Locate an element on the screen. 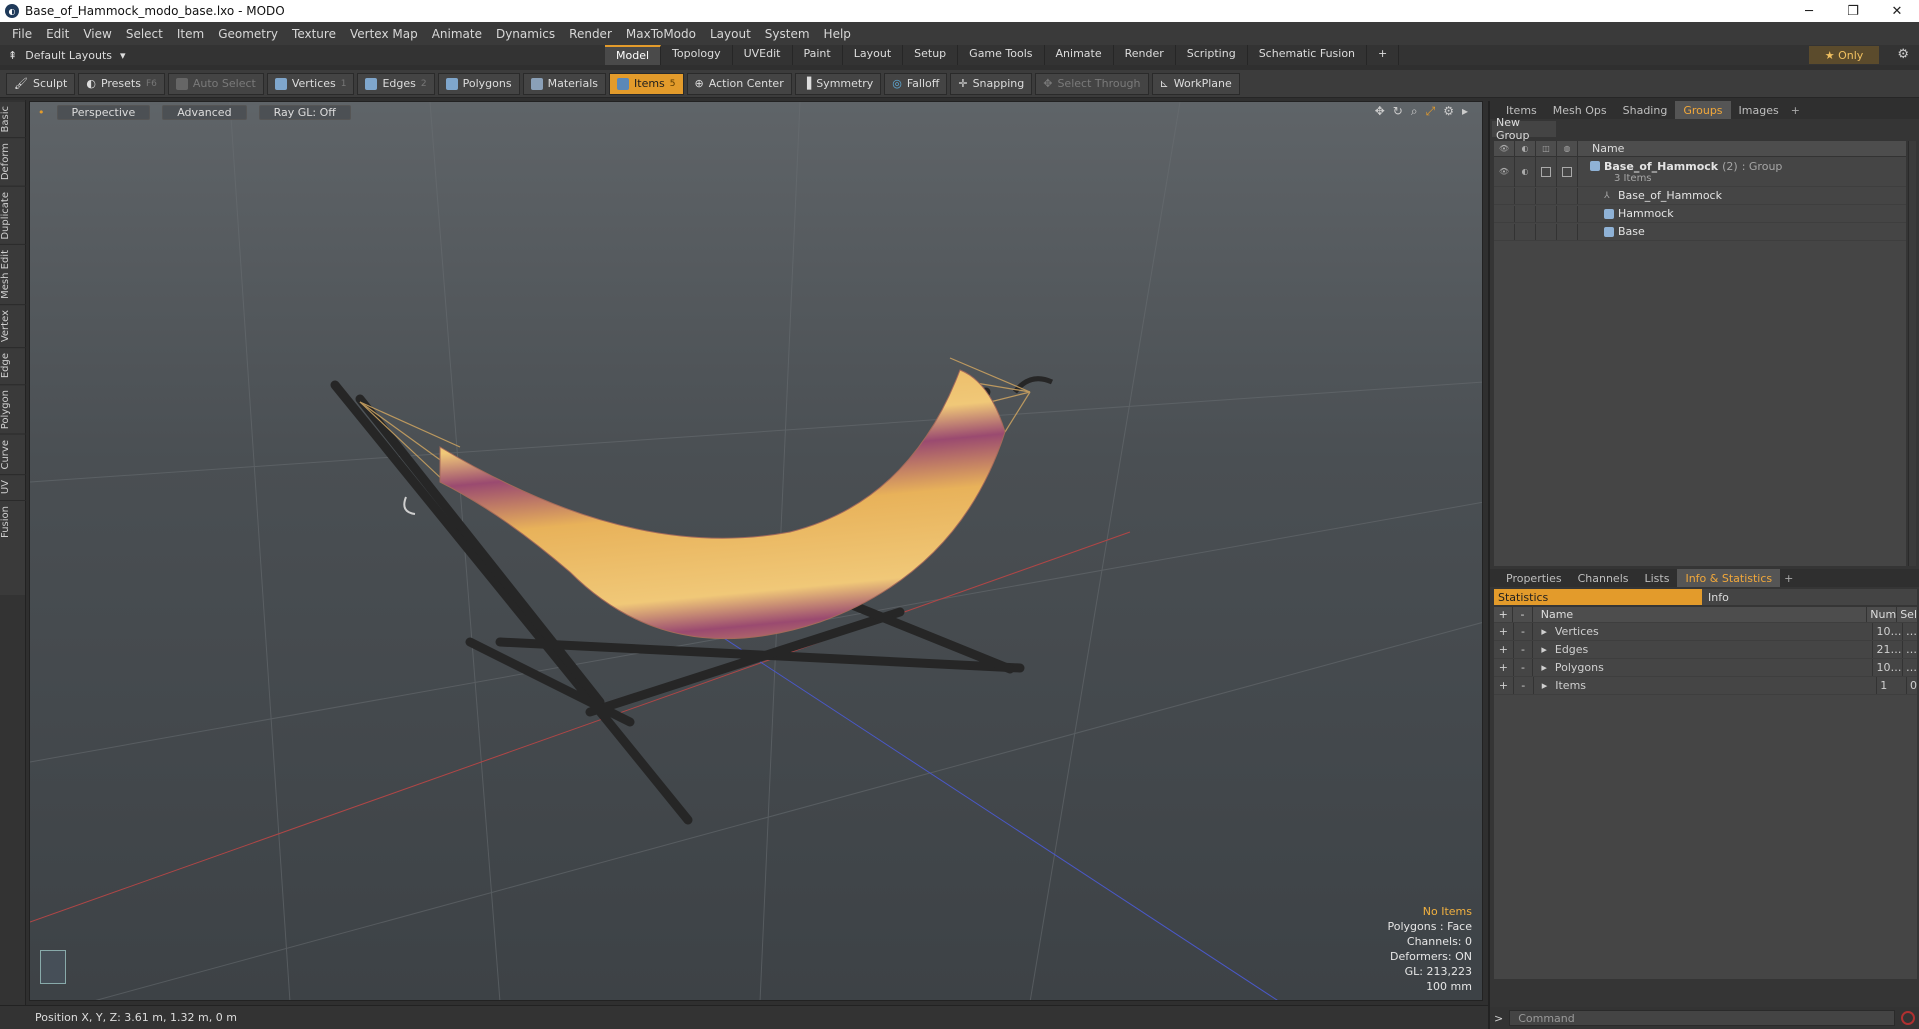 The image size is (1919, 1029). only-button: ★ Only is located at coordinates (1844, 55).